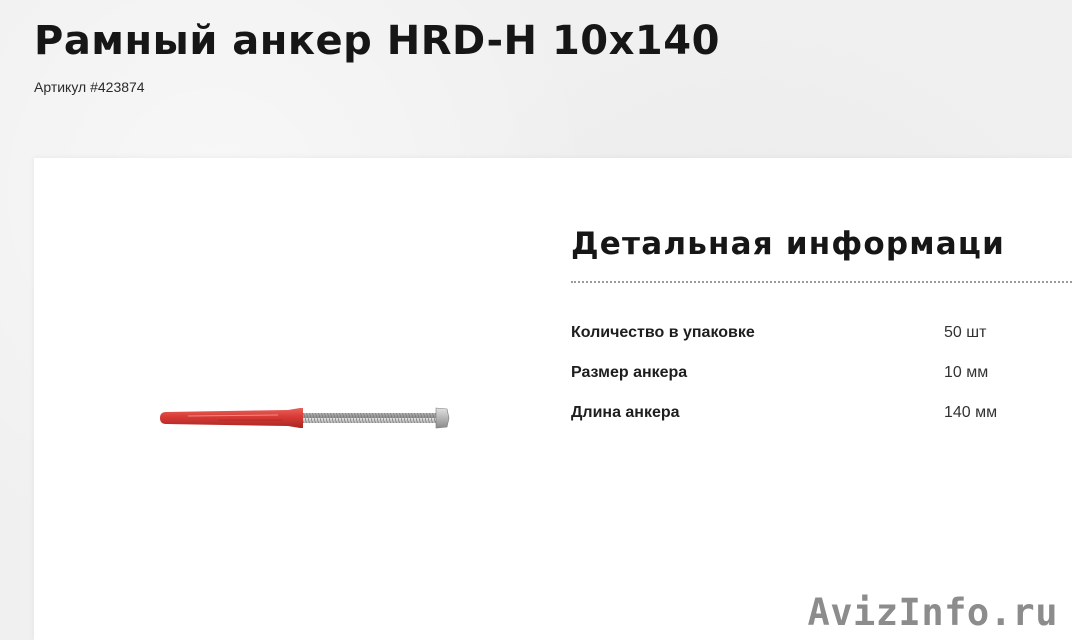 This screenshot has height=640, width=1072. I want to click on site-watermark: AvizInfo.ru, so click(932, 612).